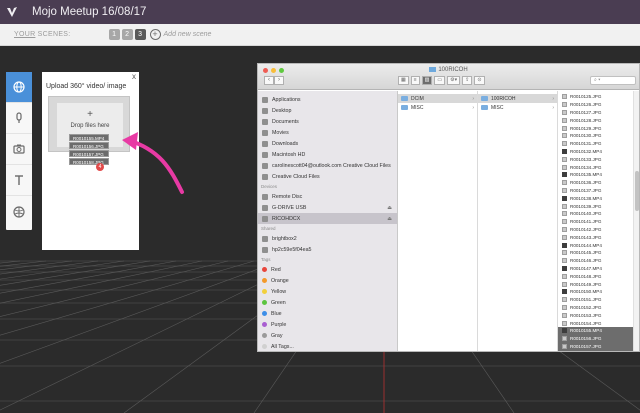  Describe the element at coordinates (598, 276) in the screenshot. I see `file-item: R0010148.JPG` at that location.